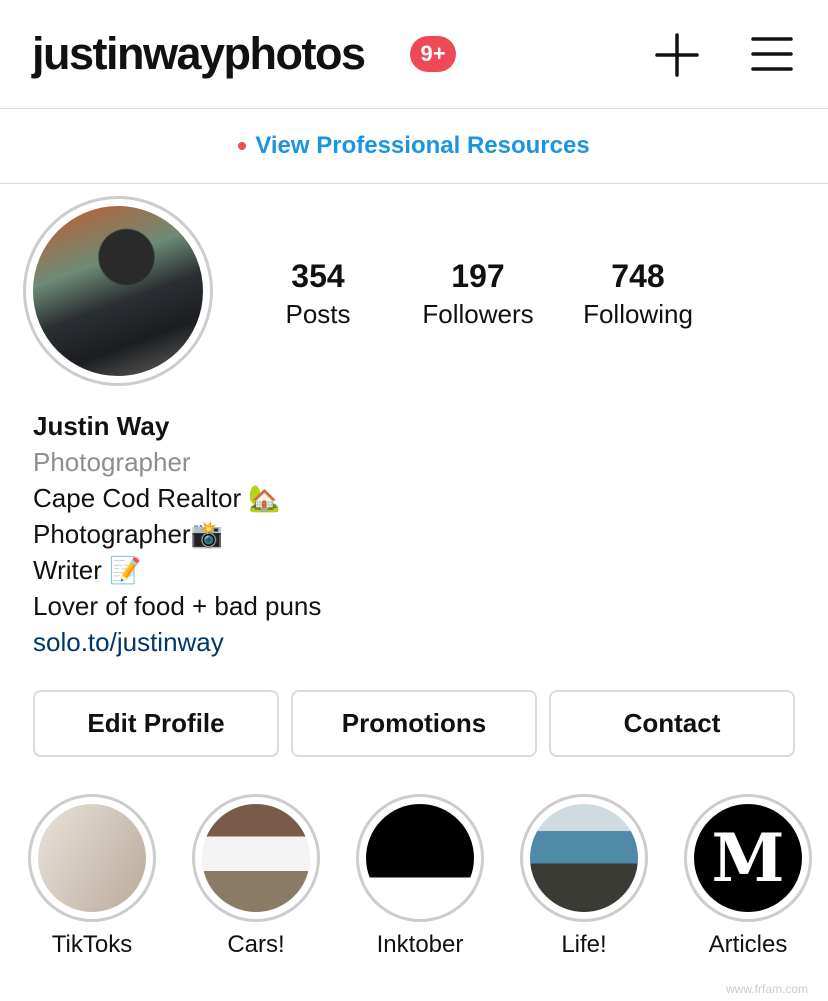 This screenshot has height=1001, width=828. Describe the element at coordinates (242, 145) in the screenshot. I see `dot-icon` at that location.